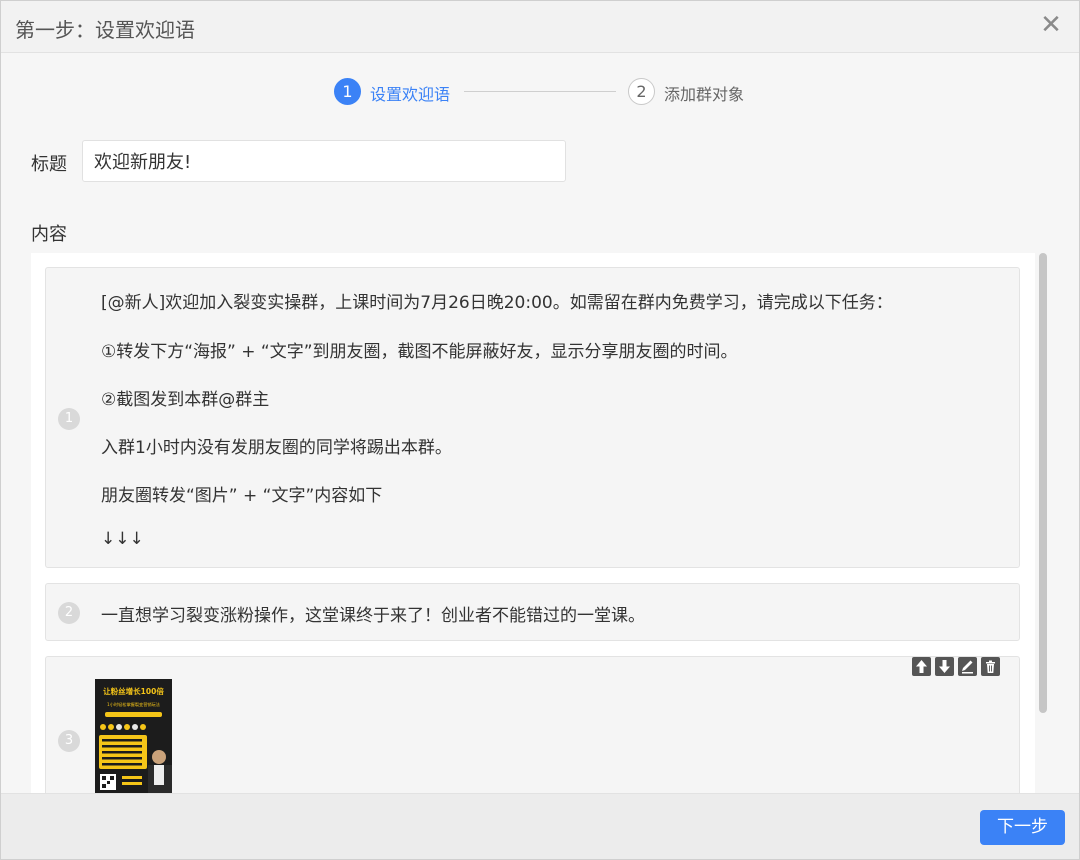 This screenshot has width=1080, height=860. Describe the element at coordinates (347, 91) in the screenshot. I see `step-1-number: 1` at that location.